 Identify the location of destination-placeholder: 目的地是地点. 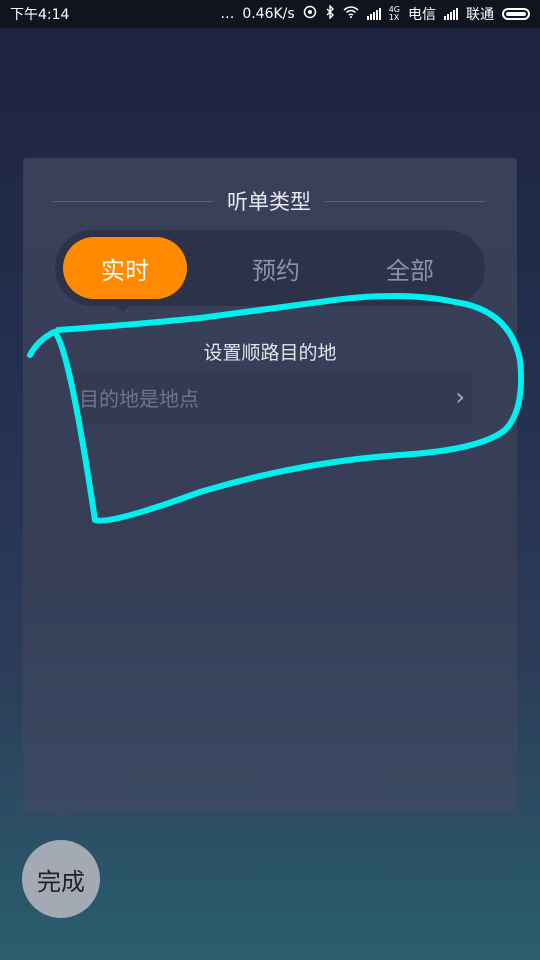
(139, 398).